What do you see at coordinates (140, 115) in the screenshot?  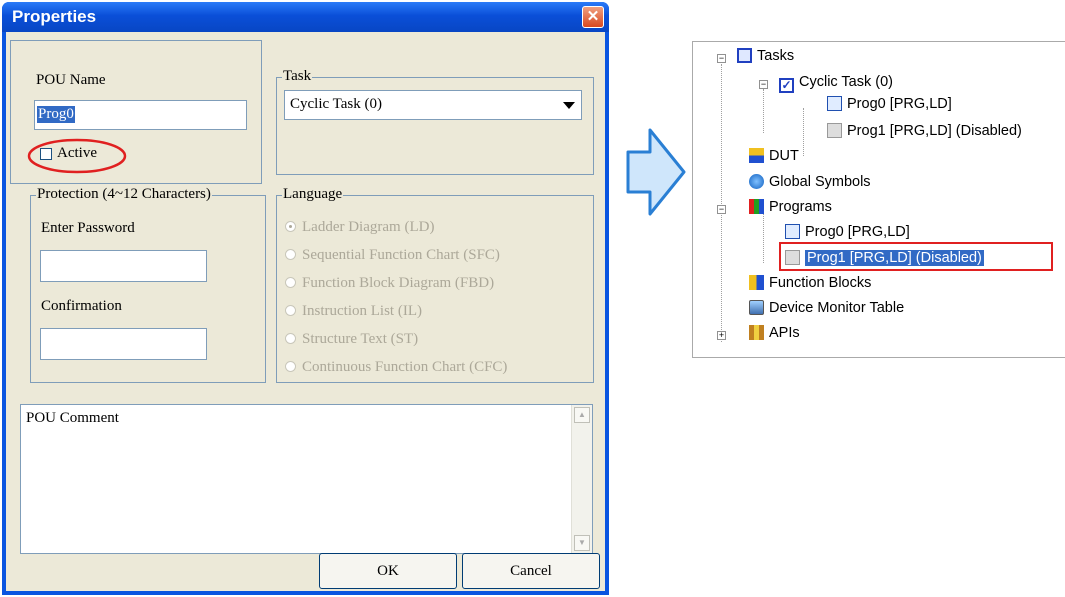 I see `pou-name-input: Prog0` at bounding box center [140, 115].